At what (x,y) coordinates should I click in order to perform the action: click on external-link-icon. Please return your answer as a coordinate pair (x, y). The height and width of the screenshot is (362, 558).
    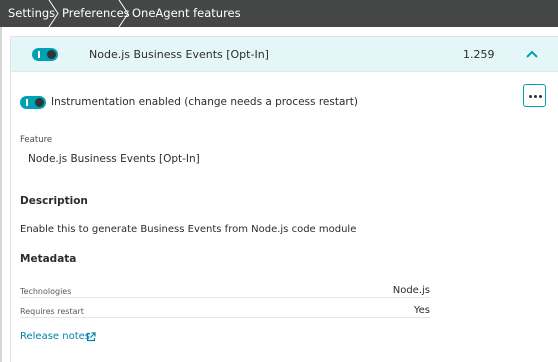
    Looking at the image, I should click on (91, 337).